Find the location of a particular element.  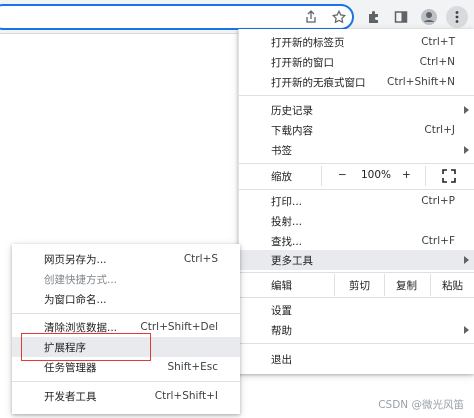

menu-item-downloads: 下载内容 Ctrl+J is located at coordinates (356, 130).